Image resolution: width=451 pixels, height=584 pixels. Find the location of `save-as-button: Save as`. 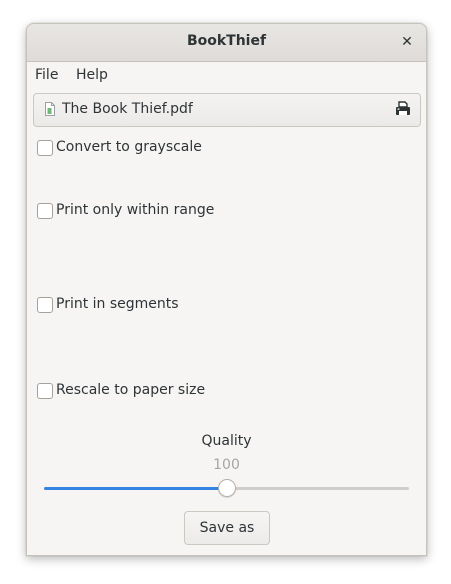

save-as-button: Save as is located at coordinates (227, 528).